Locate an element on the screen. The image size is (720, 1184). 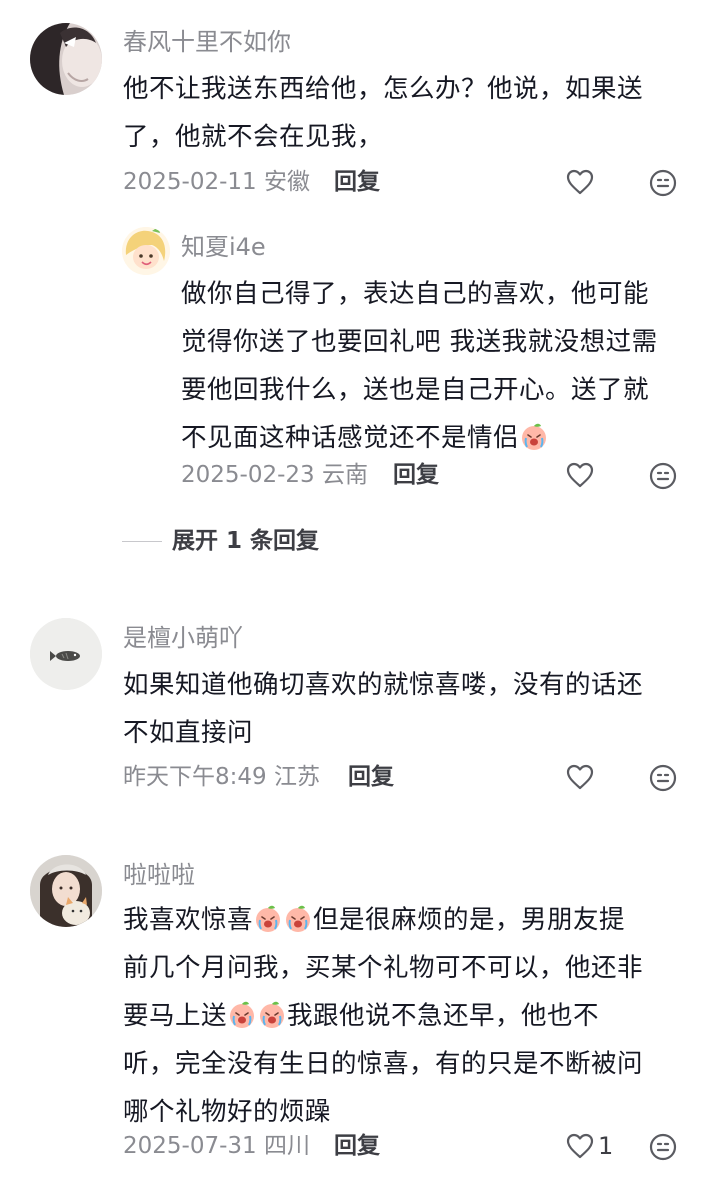
comment-line: 哪个礼物好的烦躁 is located at coordinates (227, 1112).